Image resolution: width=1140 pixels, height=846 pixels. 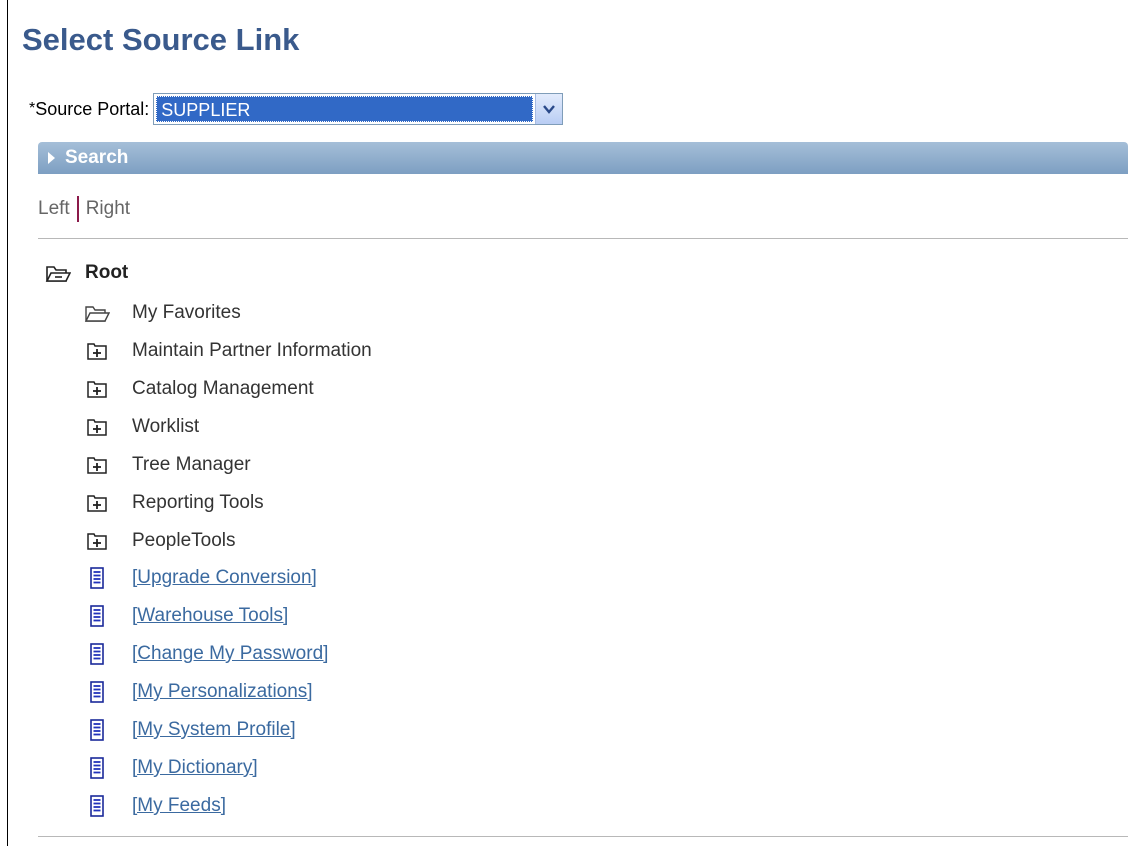 I want to click on tree-folder-label: Maintain Partner Information, so click(x=252, y=350).